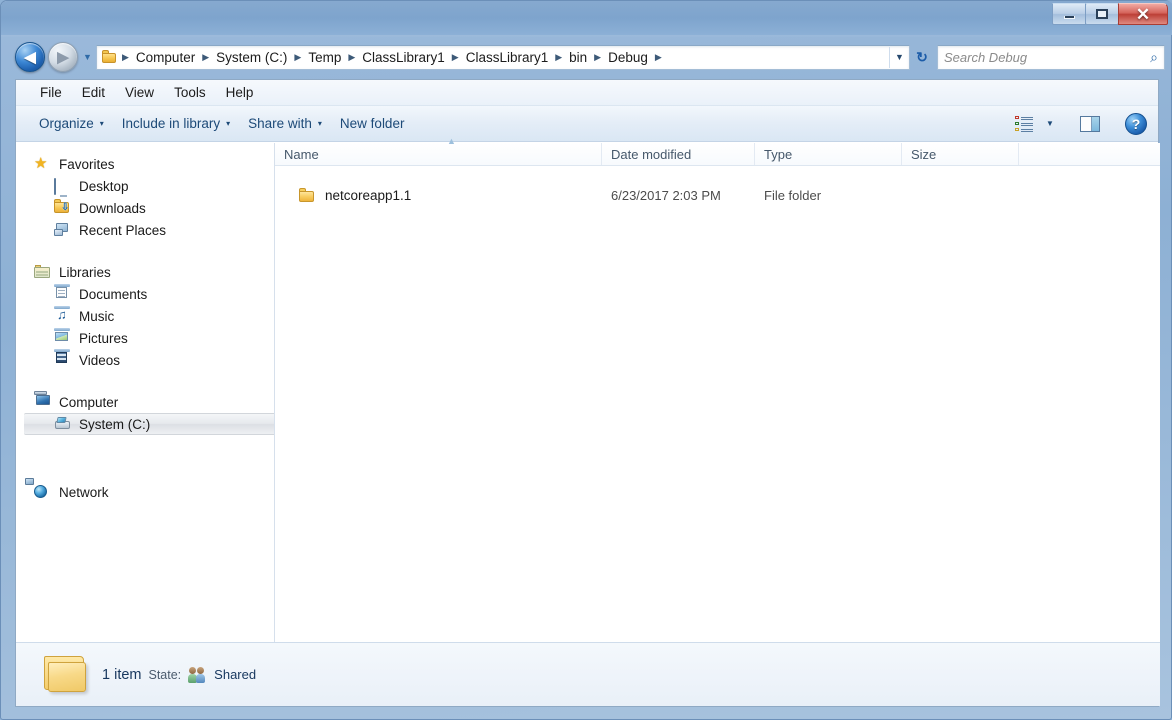 This screenshot has height=720, width=1172. I want to click on view-dropdown-button: ▼, so click(1050, 124).